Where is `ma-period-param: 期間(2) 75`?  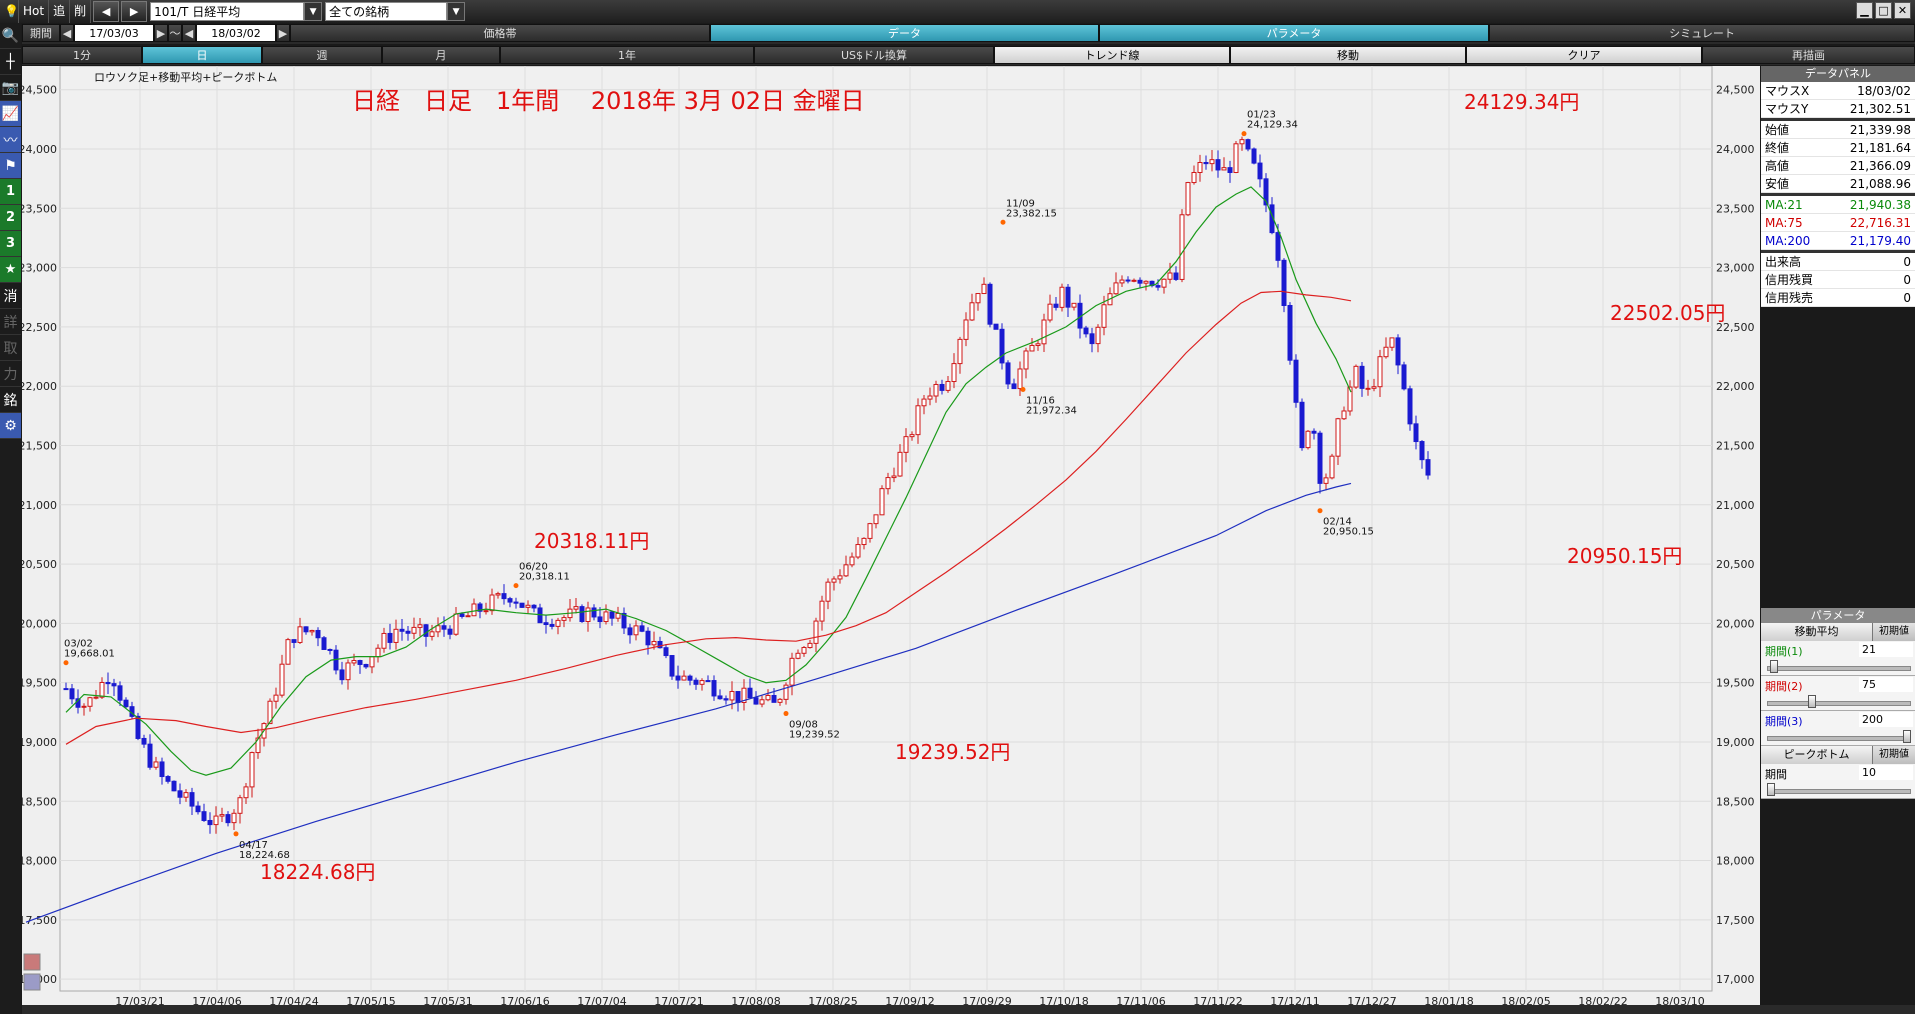 ma-period-param: 期間(2) 75 is located at coordinates (1838, 693).